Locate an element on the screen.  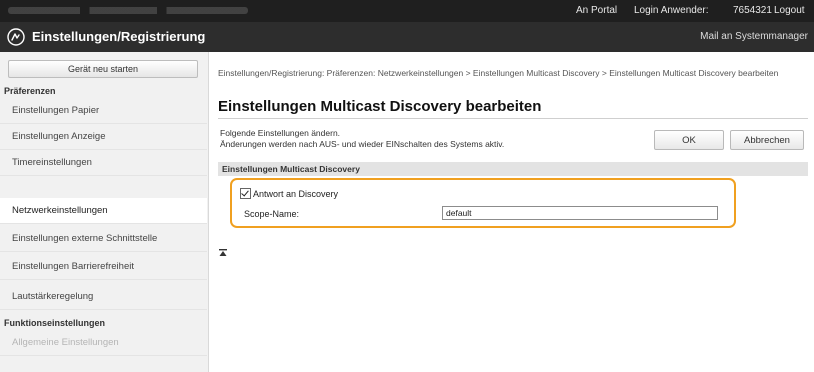
sidebar-item-paper: Einstellungen Papier is located at coordinates (103, 111).